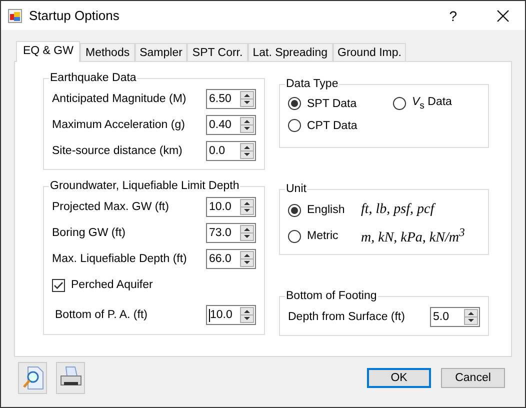  Describe the element at coordinates (144, 186) in the screenshot. I see `group-title: Groundwater, Liquefiable Limit Depth` at that location.